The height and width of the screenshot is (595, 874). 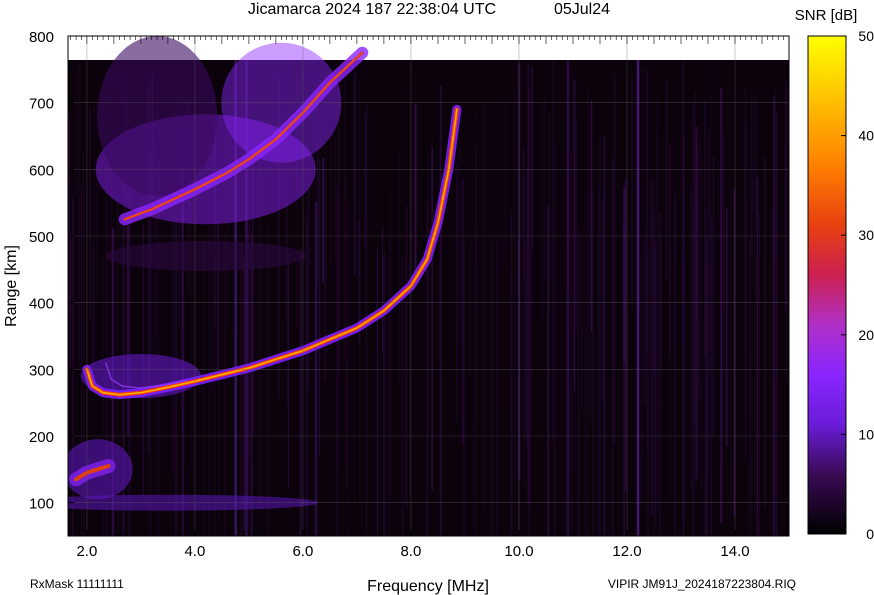 What do you see at coordinates (86, 551) in the screenshot?
I see `x-tick-label: 2.0` at bounding box center [86, 551].